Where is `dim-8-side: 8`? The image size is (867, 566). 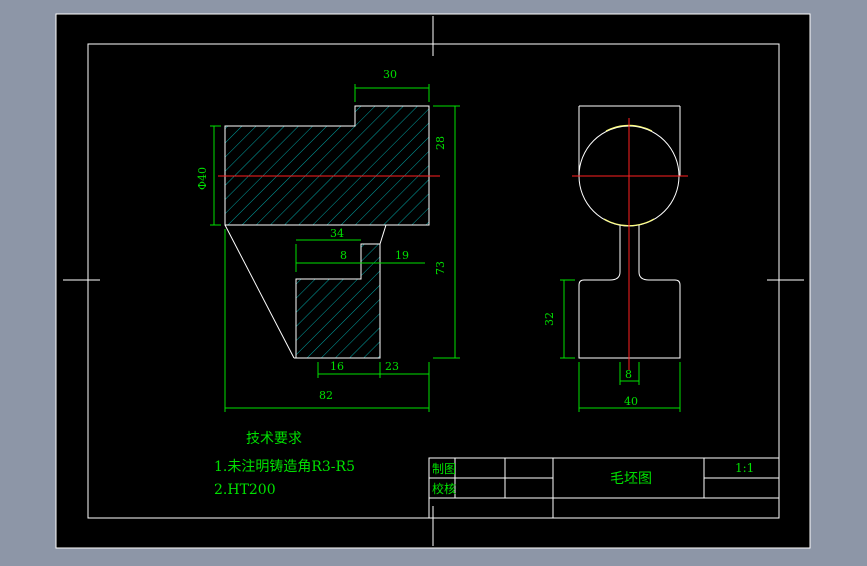
dim-8-side: 8 is located at coordinates (628, 374).